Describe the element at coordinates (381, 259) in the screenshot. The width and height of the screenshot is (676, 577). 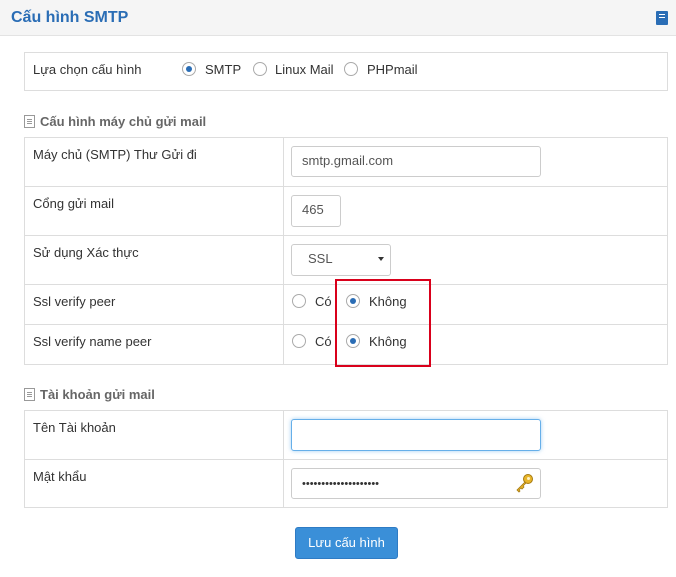
I see `chevron-down-icon` at that location.